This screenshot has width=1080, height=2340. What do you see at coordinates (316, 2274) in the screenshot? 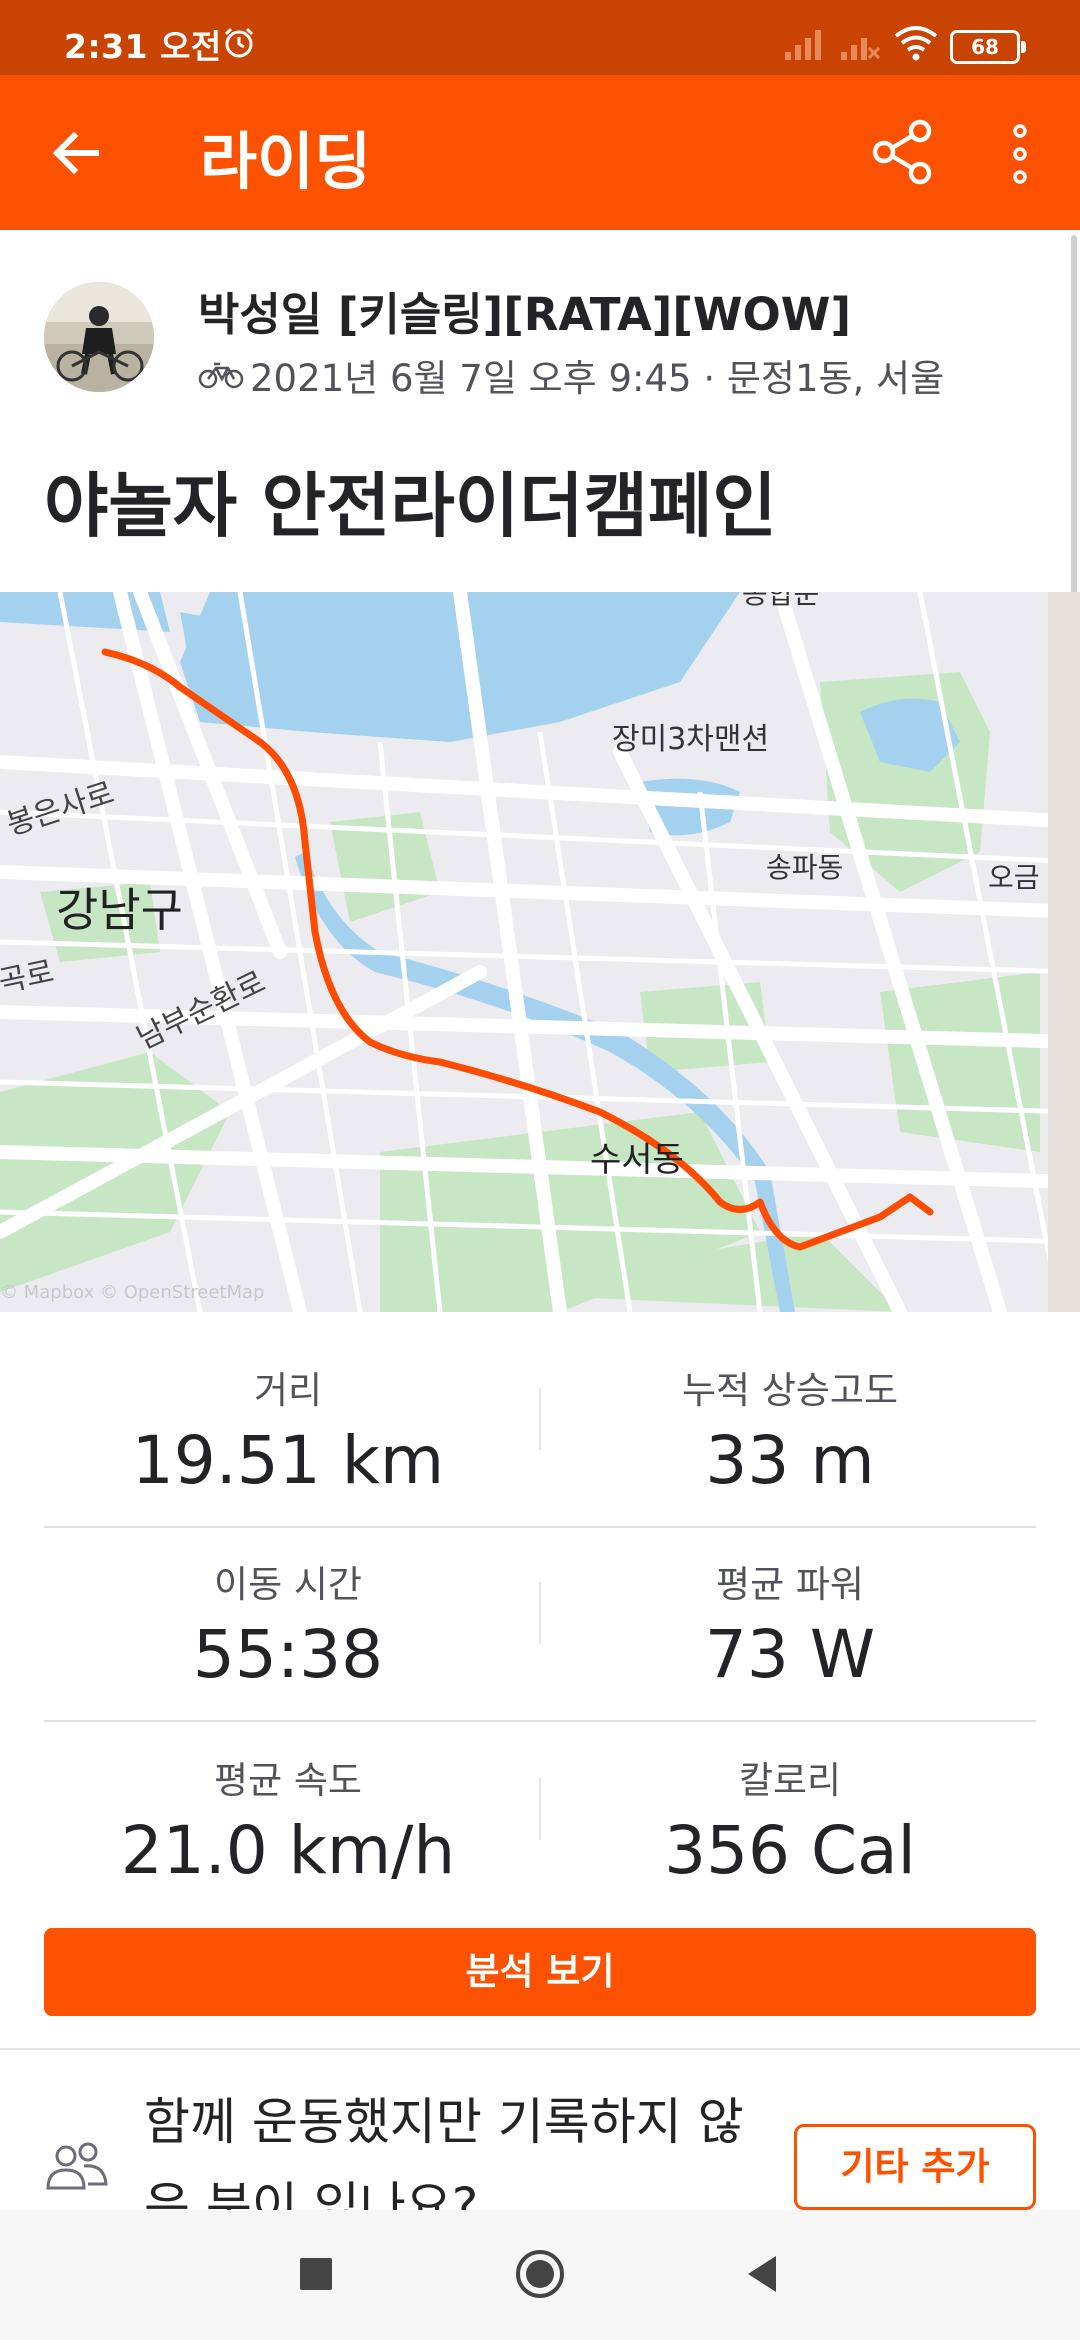
I see `recent-apps-button` at bounding box center [316, 2274].